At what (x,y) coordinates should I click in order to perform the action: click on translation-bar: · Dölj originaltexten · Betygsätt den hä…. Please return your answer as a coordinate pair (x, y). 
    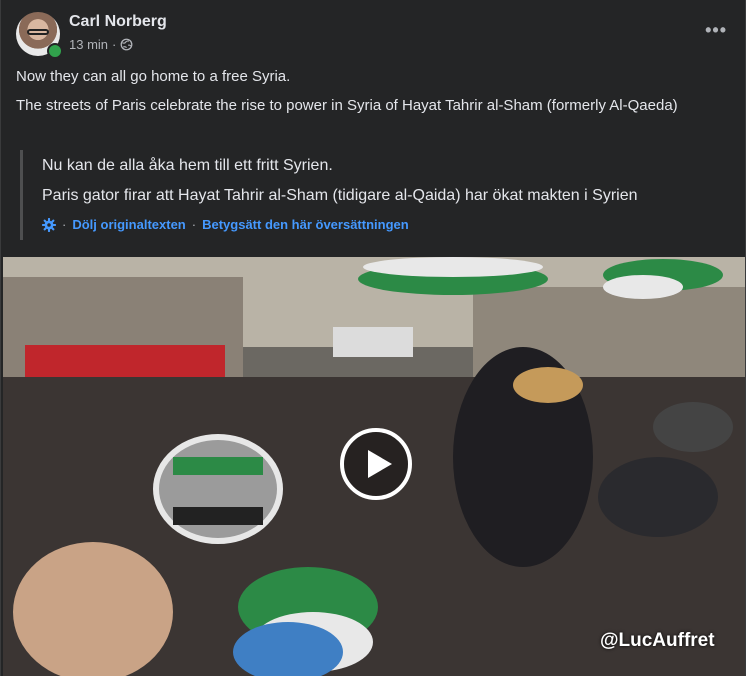
    Looking at the image, I should click on (225, 224).